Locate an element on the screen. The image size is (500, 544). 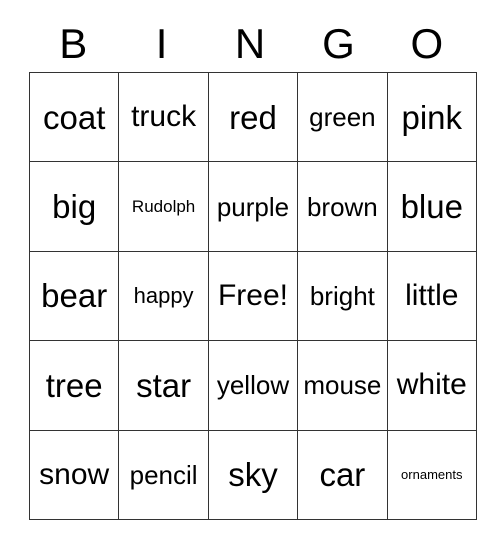
bingo-cell-label: coat is located at coordinates (74, 117).